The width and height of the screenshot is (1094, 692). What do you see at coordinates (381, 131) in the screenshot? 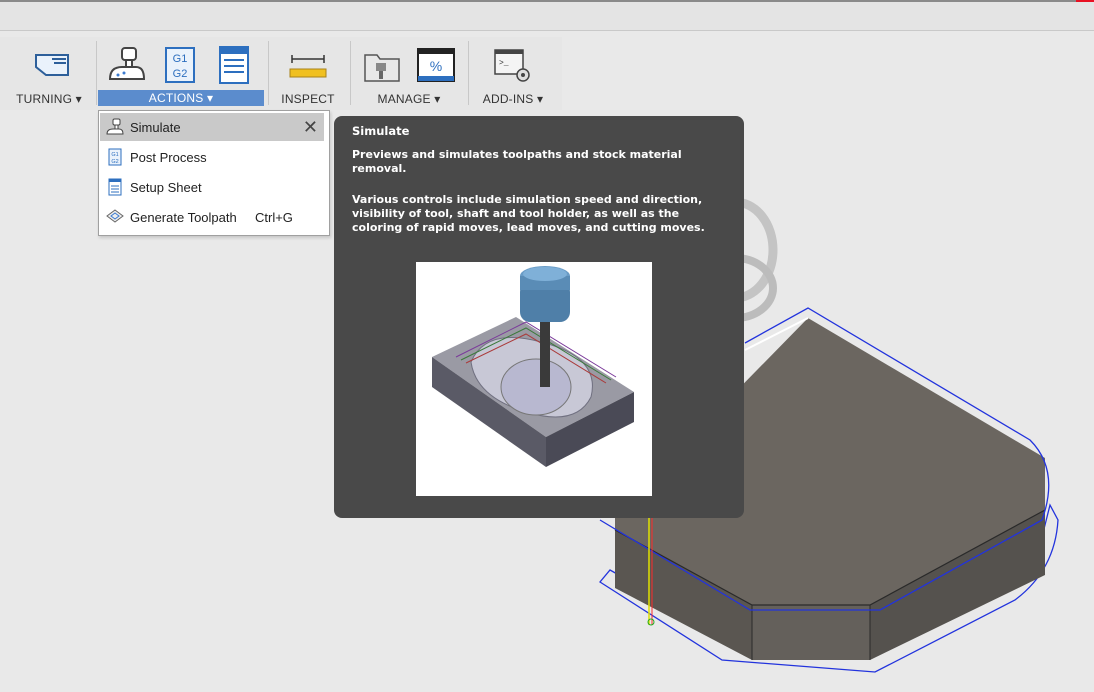
I see `tooltip-title: Simulate` at bounding box center [381, 131].